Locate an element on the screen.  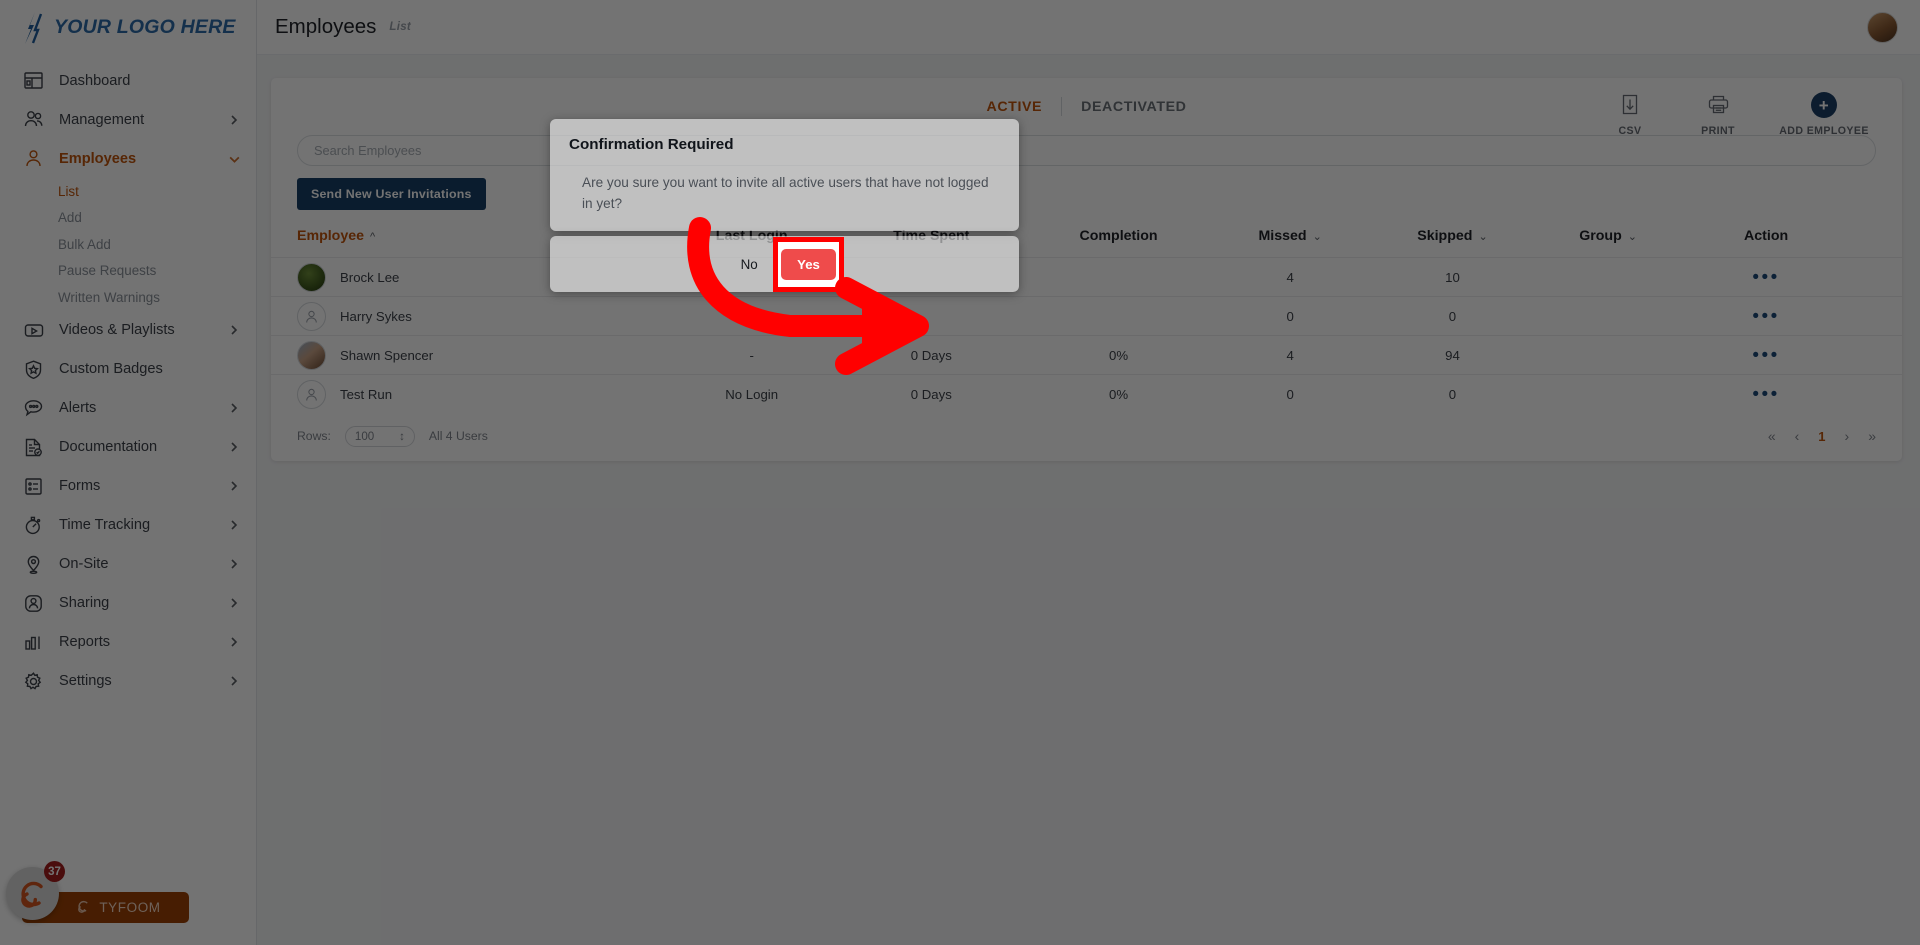
yes-button: Yes is located at coordinates (808, 264).